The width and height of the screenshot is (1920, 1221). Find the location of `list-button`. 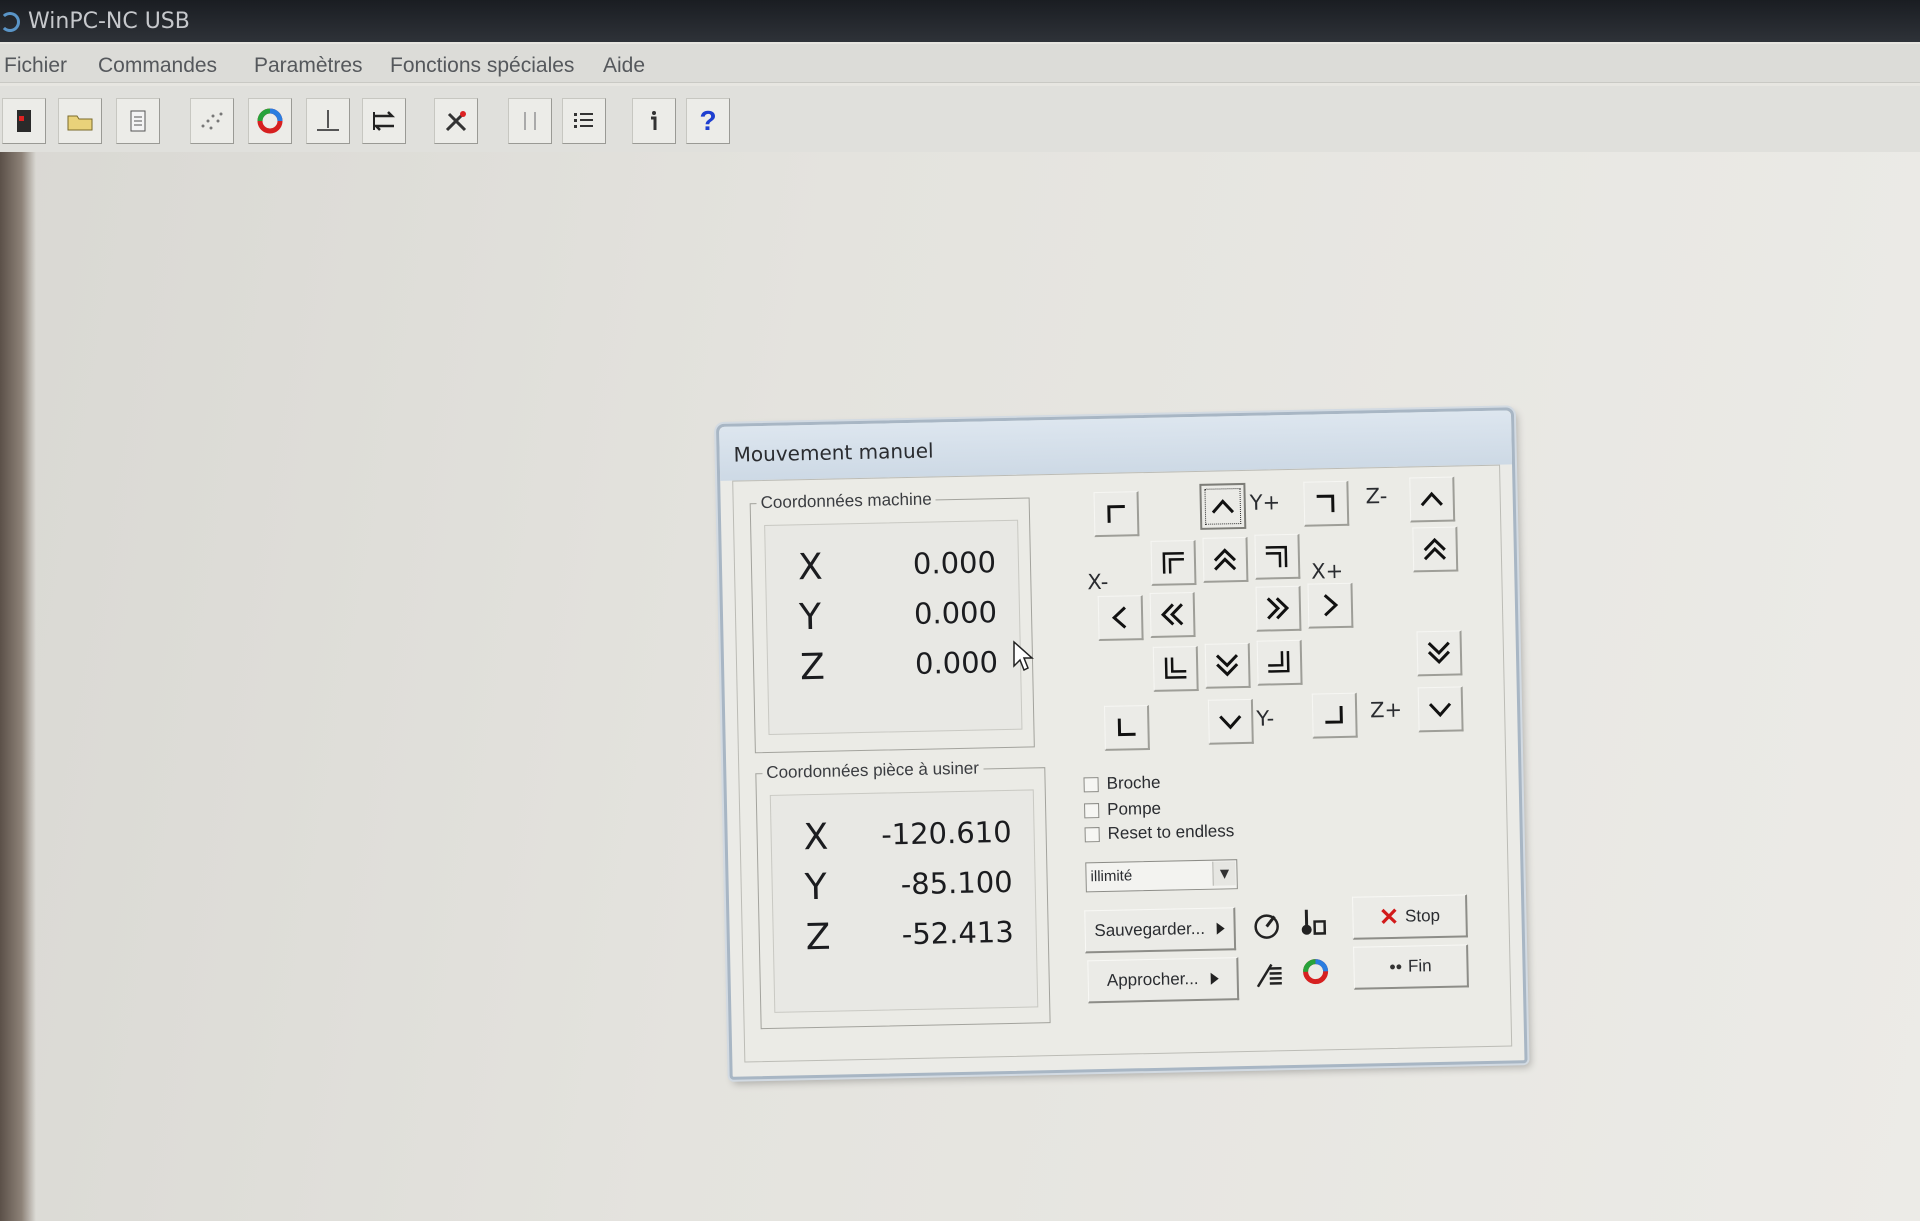

list-button is located at coordinates (584, 121).